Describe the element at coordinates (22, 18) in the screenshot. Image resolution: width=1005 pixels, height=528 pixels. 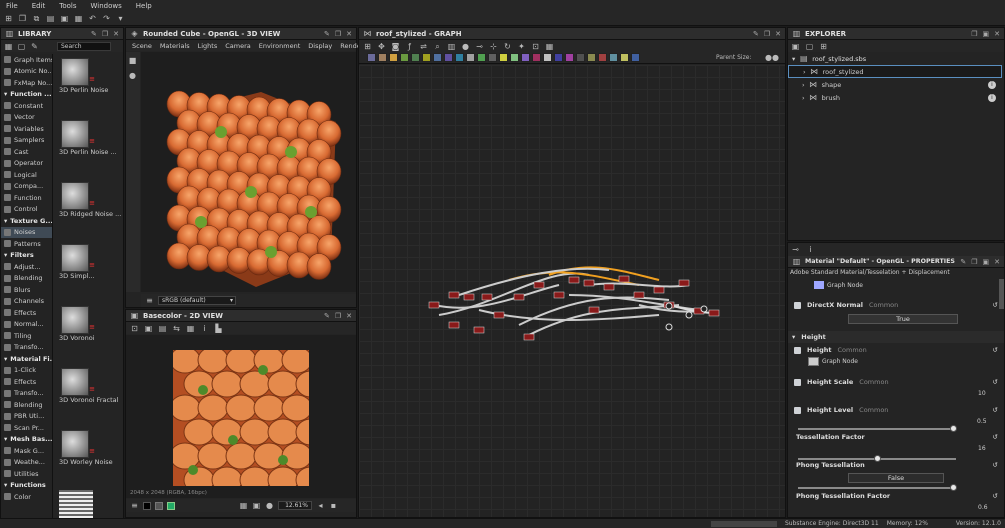
I see `new-substance-icon: ❐` at that location.